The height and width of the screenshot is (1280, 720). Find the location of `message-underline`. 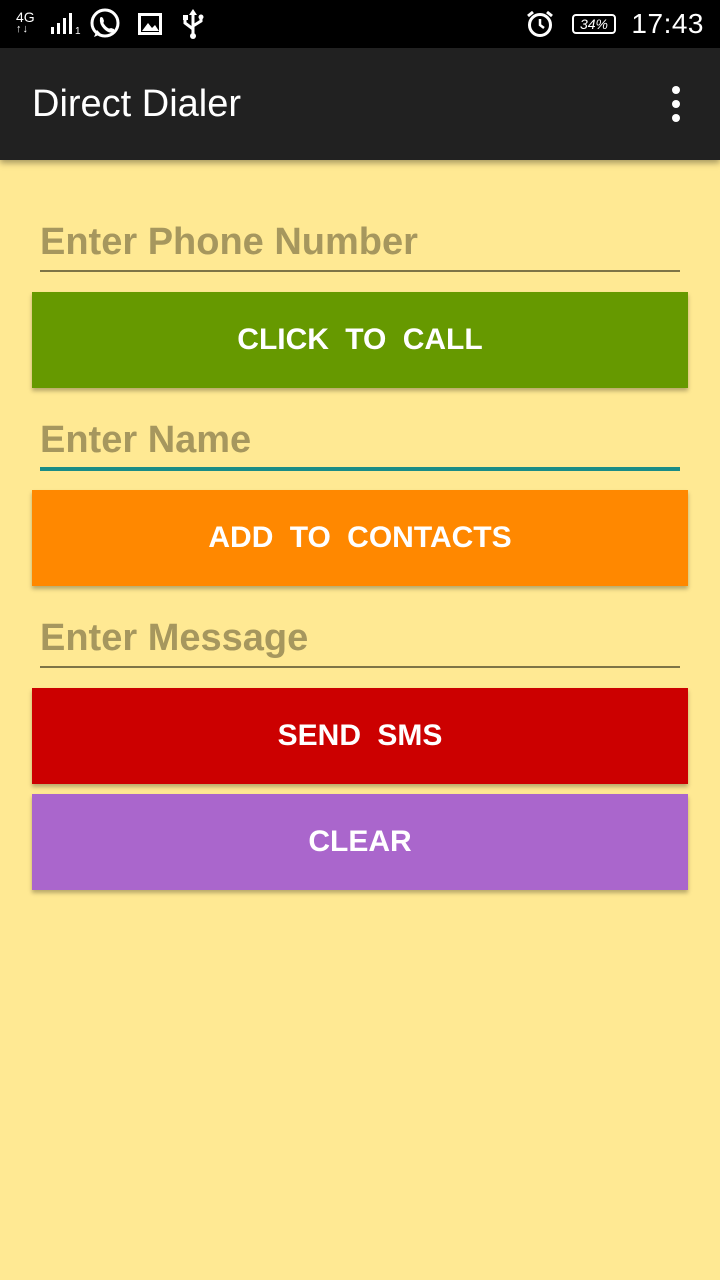

message-underline is located at coordinates (360, 667).